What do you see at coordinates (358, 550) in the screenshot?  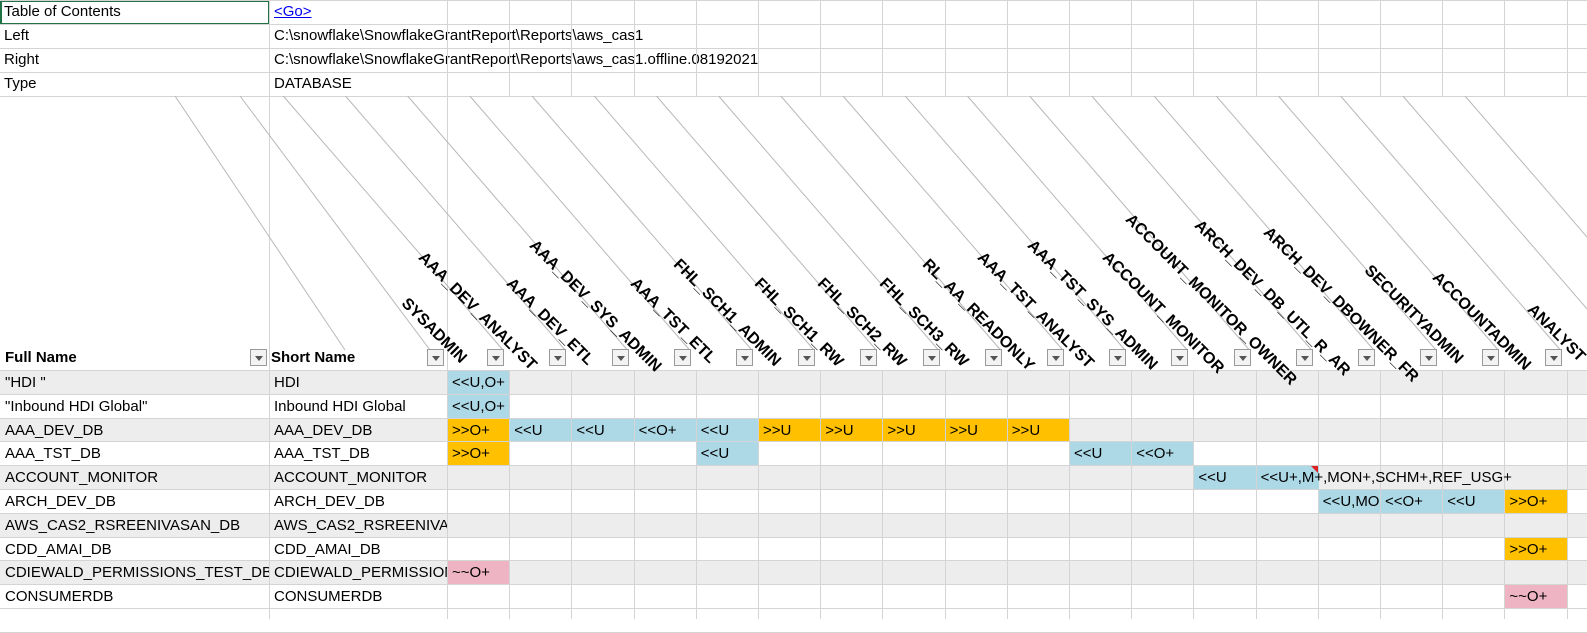 I see `row-short-name: CDD_AMAI_DB` at bounding box center [358, 550].